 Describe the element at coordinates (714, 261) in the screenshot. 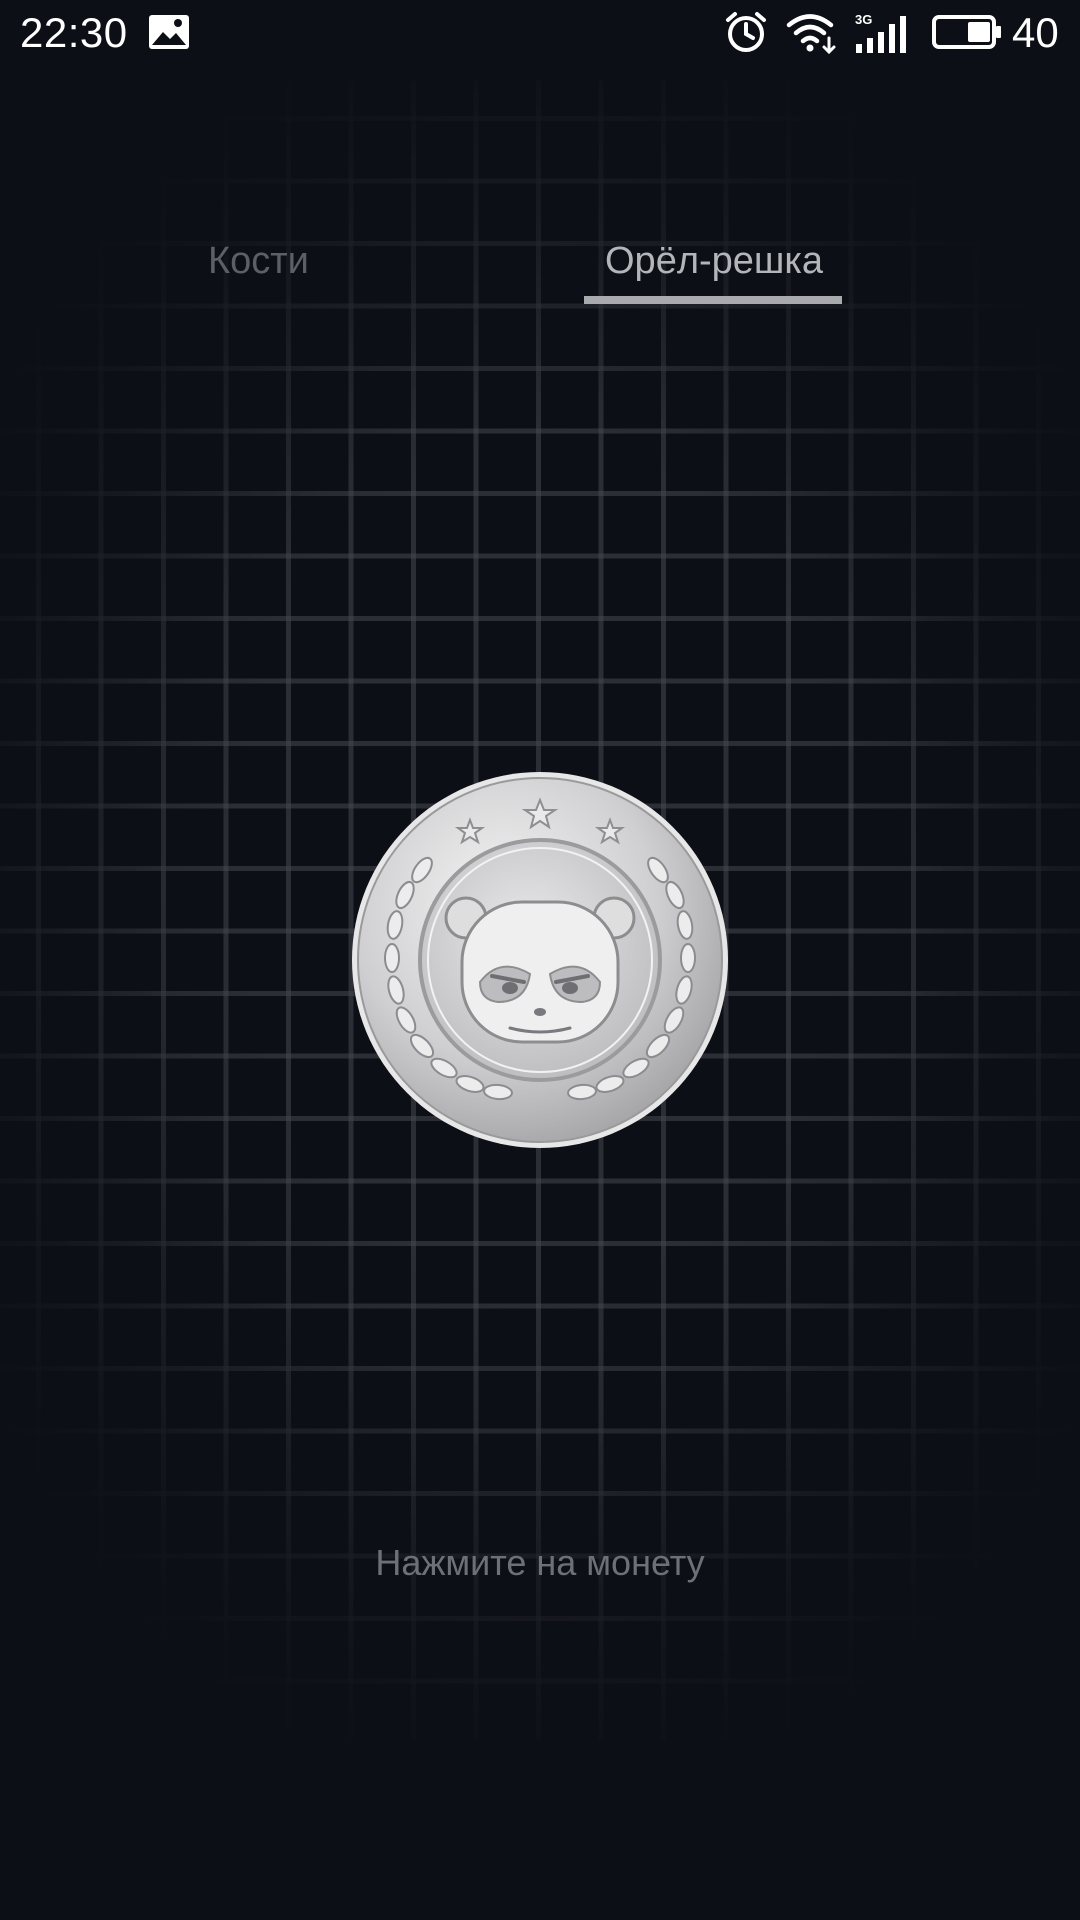

I see `tab-coin-flip: Орёл-решка` at that location.